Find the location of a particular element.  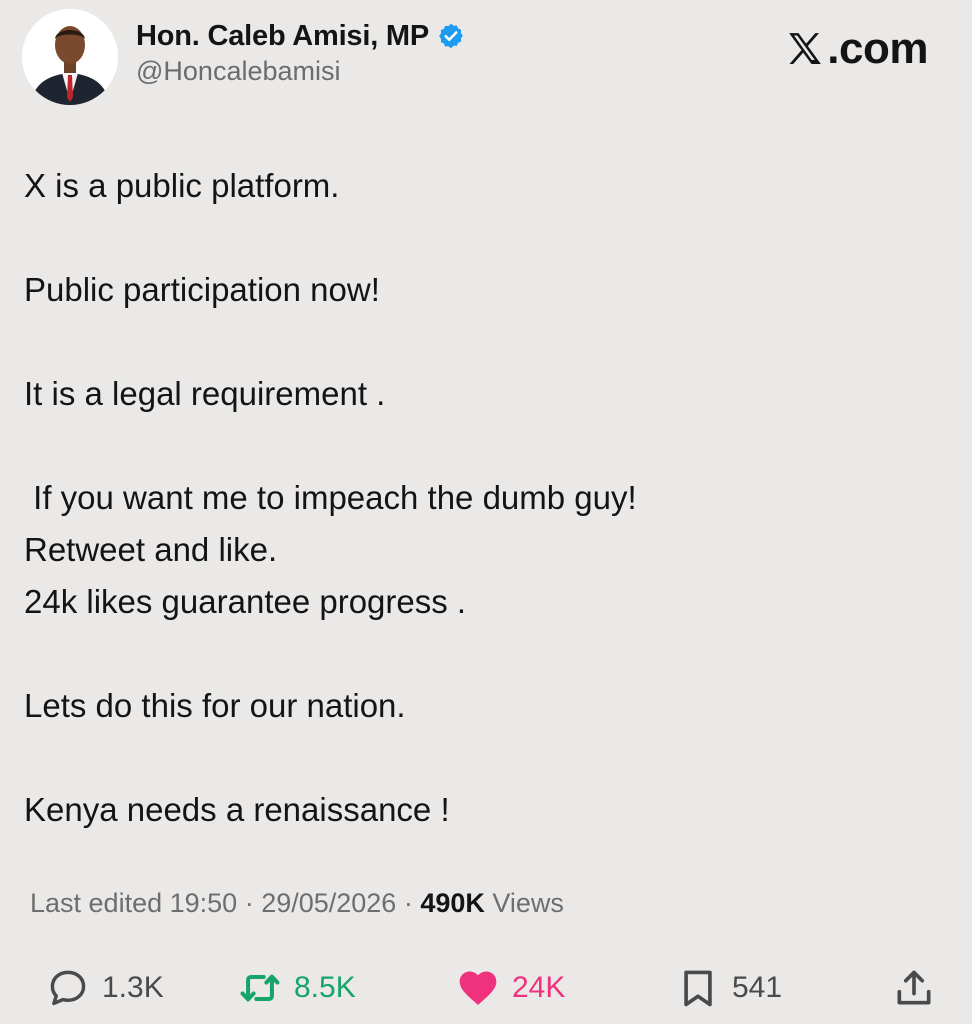

profile-photo-image is located at coordinates (70, 57).